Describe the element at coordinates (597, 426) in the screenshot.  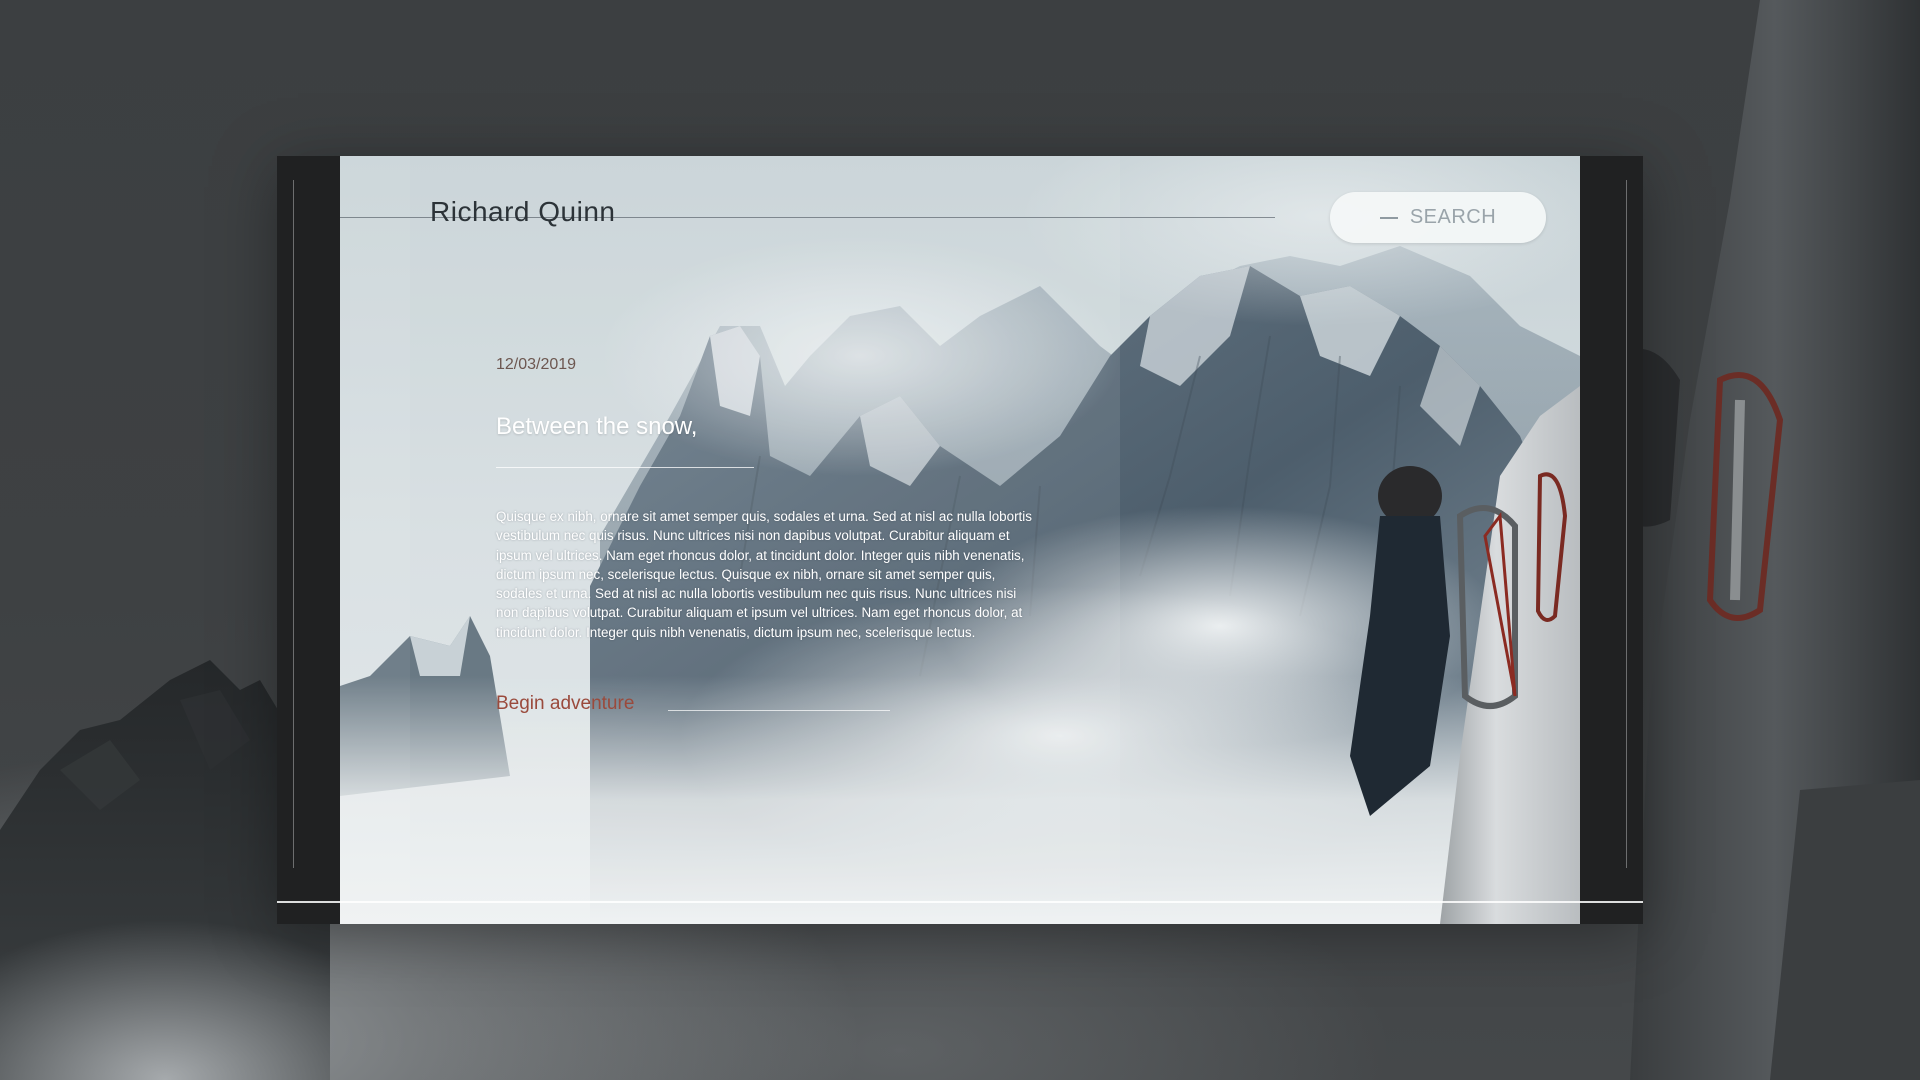
I see `article-title: Between the snow,` at that location.